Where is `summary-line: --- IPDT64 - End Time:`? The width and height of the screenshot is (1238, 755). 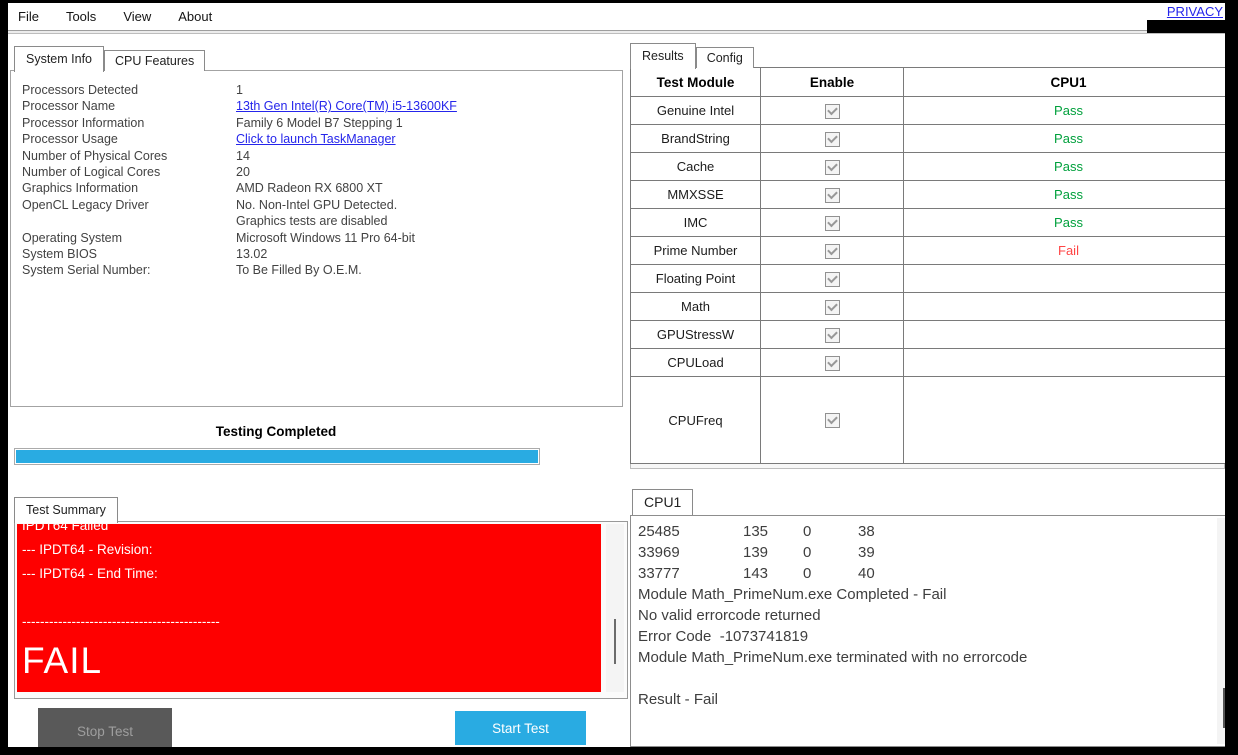
summary-line: --- IPDT64 - End Time: is located at coordinates (90, 573).